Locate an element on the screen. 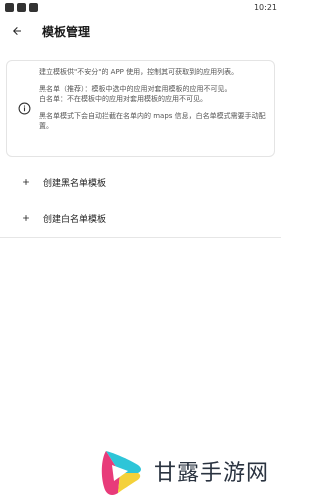 Image resolution: width=320 pixels, height=500 pixels. info-circle-icon is located at coordinates (24, 108).